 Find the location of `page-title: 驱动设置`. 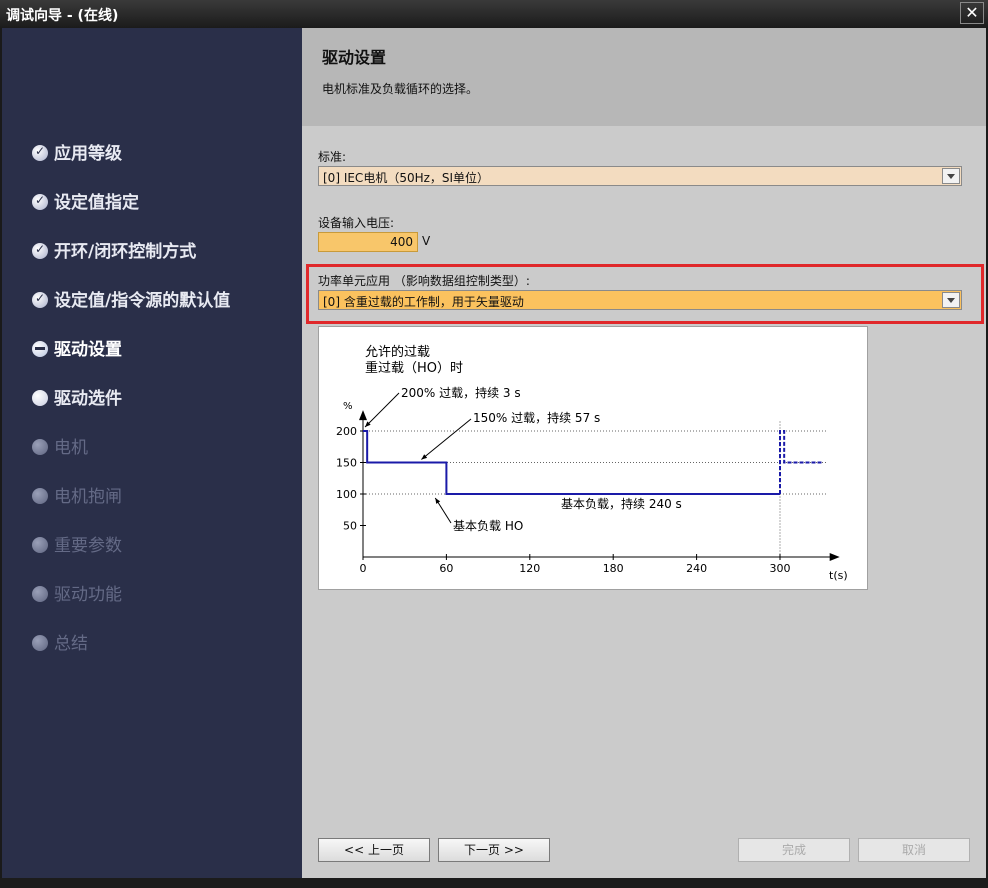

page-title: 驱动设置 is located at coordinates (354, 57).